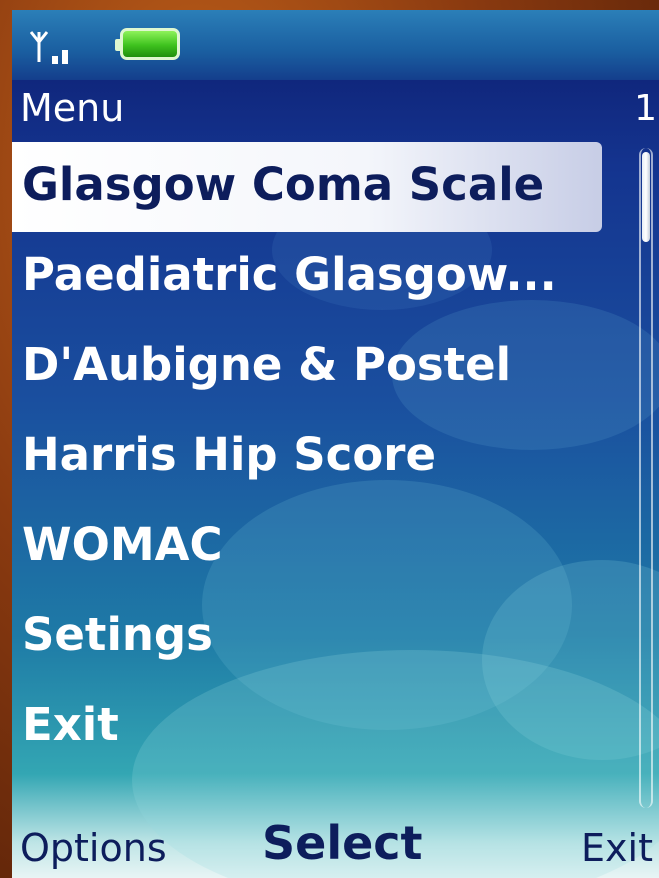 The image size is (659, 878). What do you see at coordinates (72, 108) in the screenshot?
I see `page-title: Menu` at bounding box center [72, 108].